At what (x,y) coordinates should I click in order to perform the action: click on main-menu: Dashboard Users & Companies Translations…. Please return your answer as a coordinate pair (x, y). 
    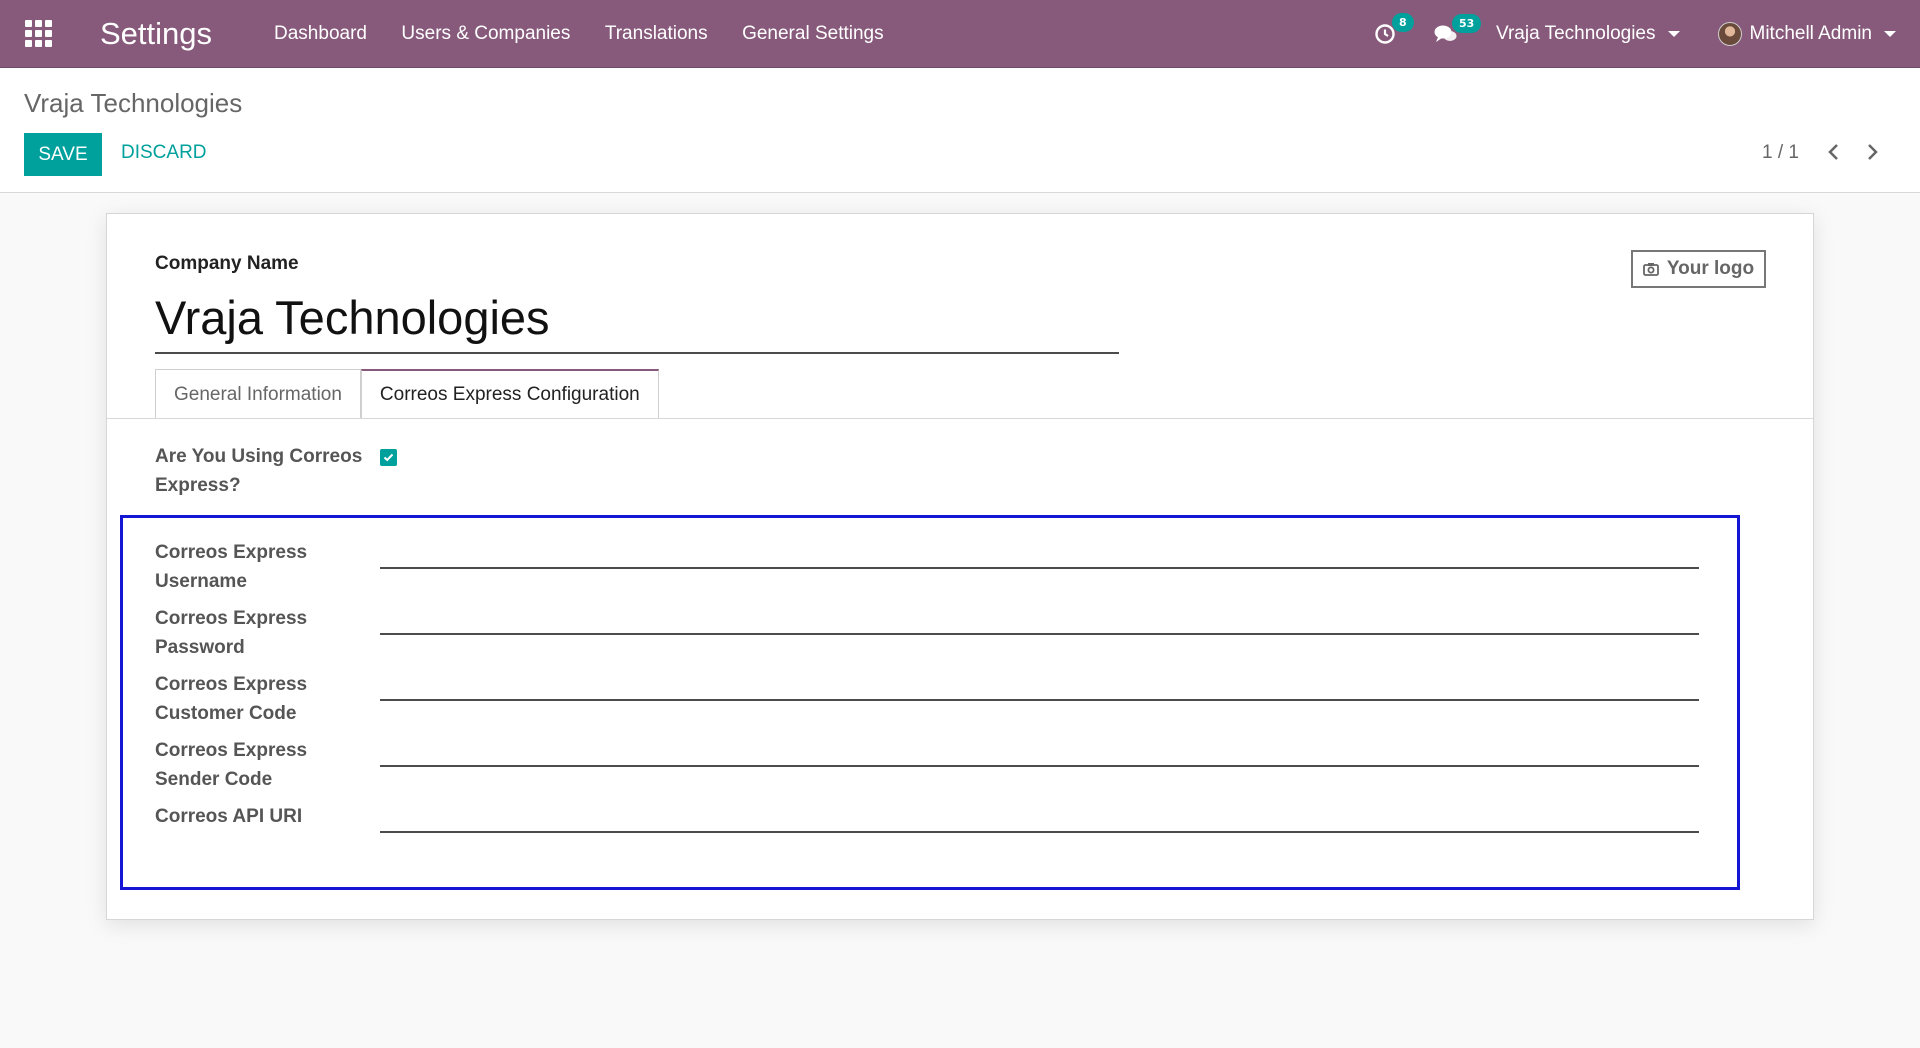
    Looking at the image, I should click on (594, 34).